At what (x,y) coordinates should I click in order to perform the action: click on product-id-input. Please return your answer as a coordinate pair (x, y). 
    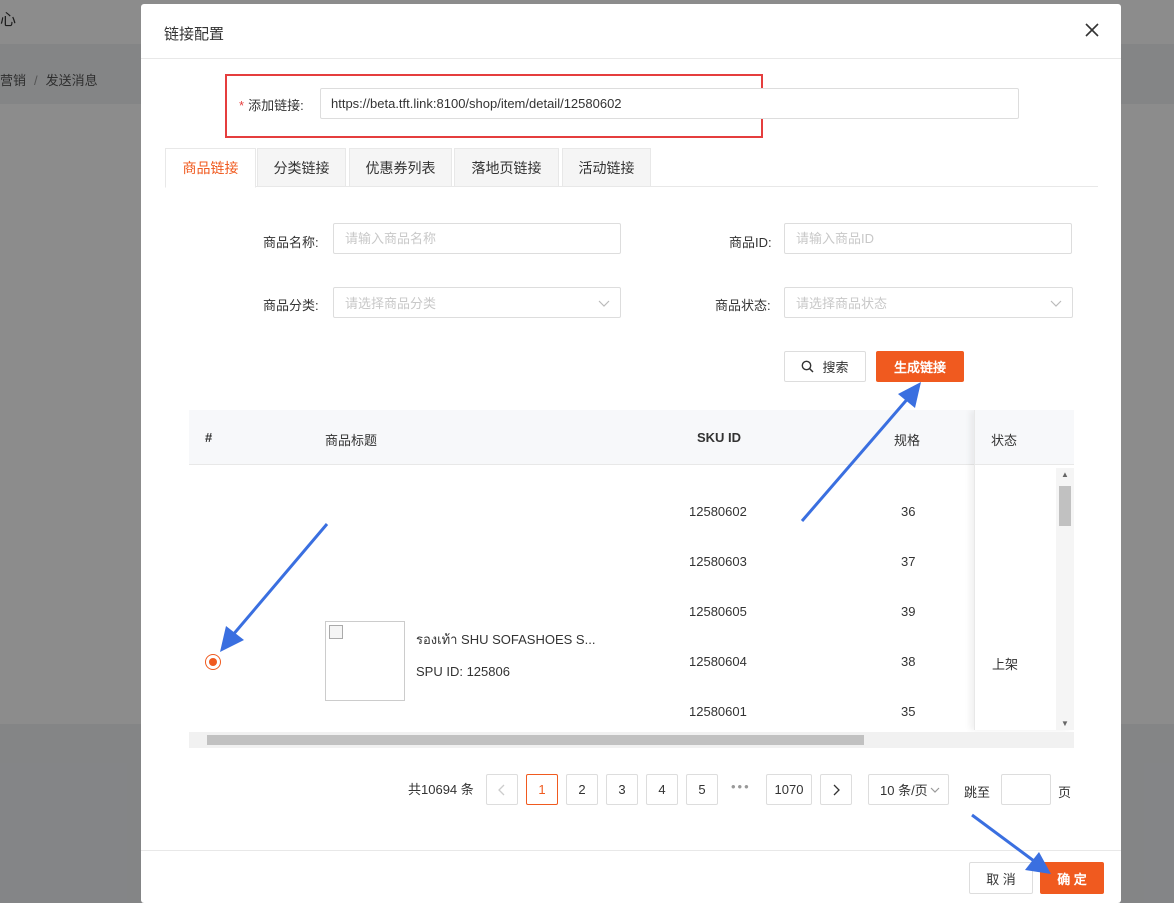
    Looking at the image, I should click on (928, 238).